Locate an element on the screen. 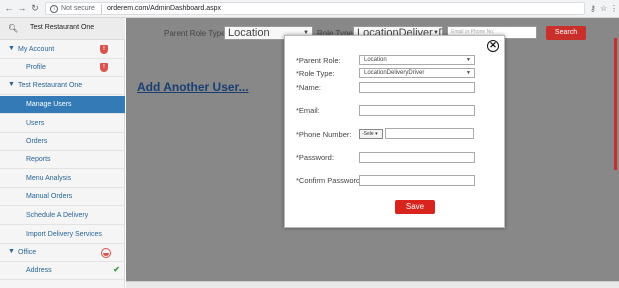 This screenshot has height=288, width=619. parent-role-filter-label: Parent Role Type: is located at coordinates (196, 33).